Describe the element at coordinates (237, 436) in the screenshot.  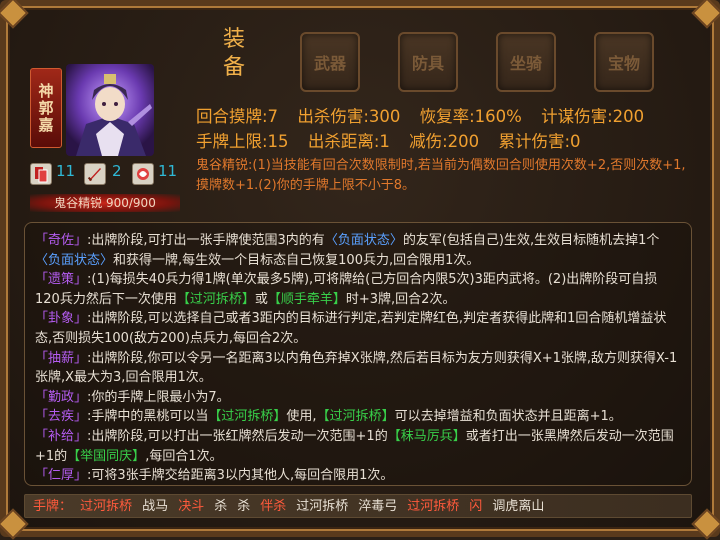
I see `skill-text: :出牌阶段,可以打出一张红牌然后发动一次范围+1的` at that location.